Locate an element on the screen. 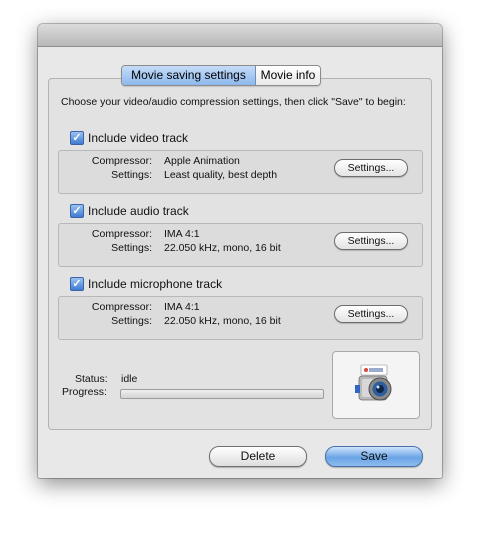  tab-movie-info: Movie info is located at coordinates (288, 75).